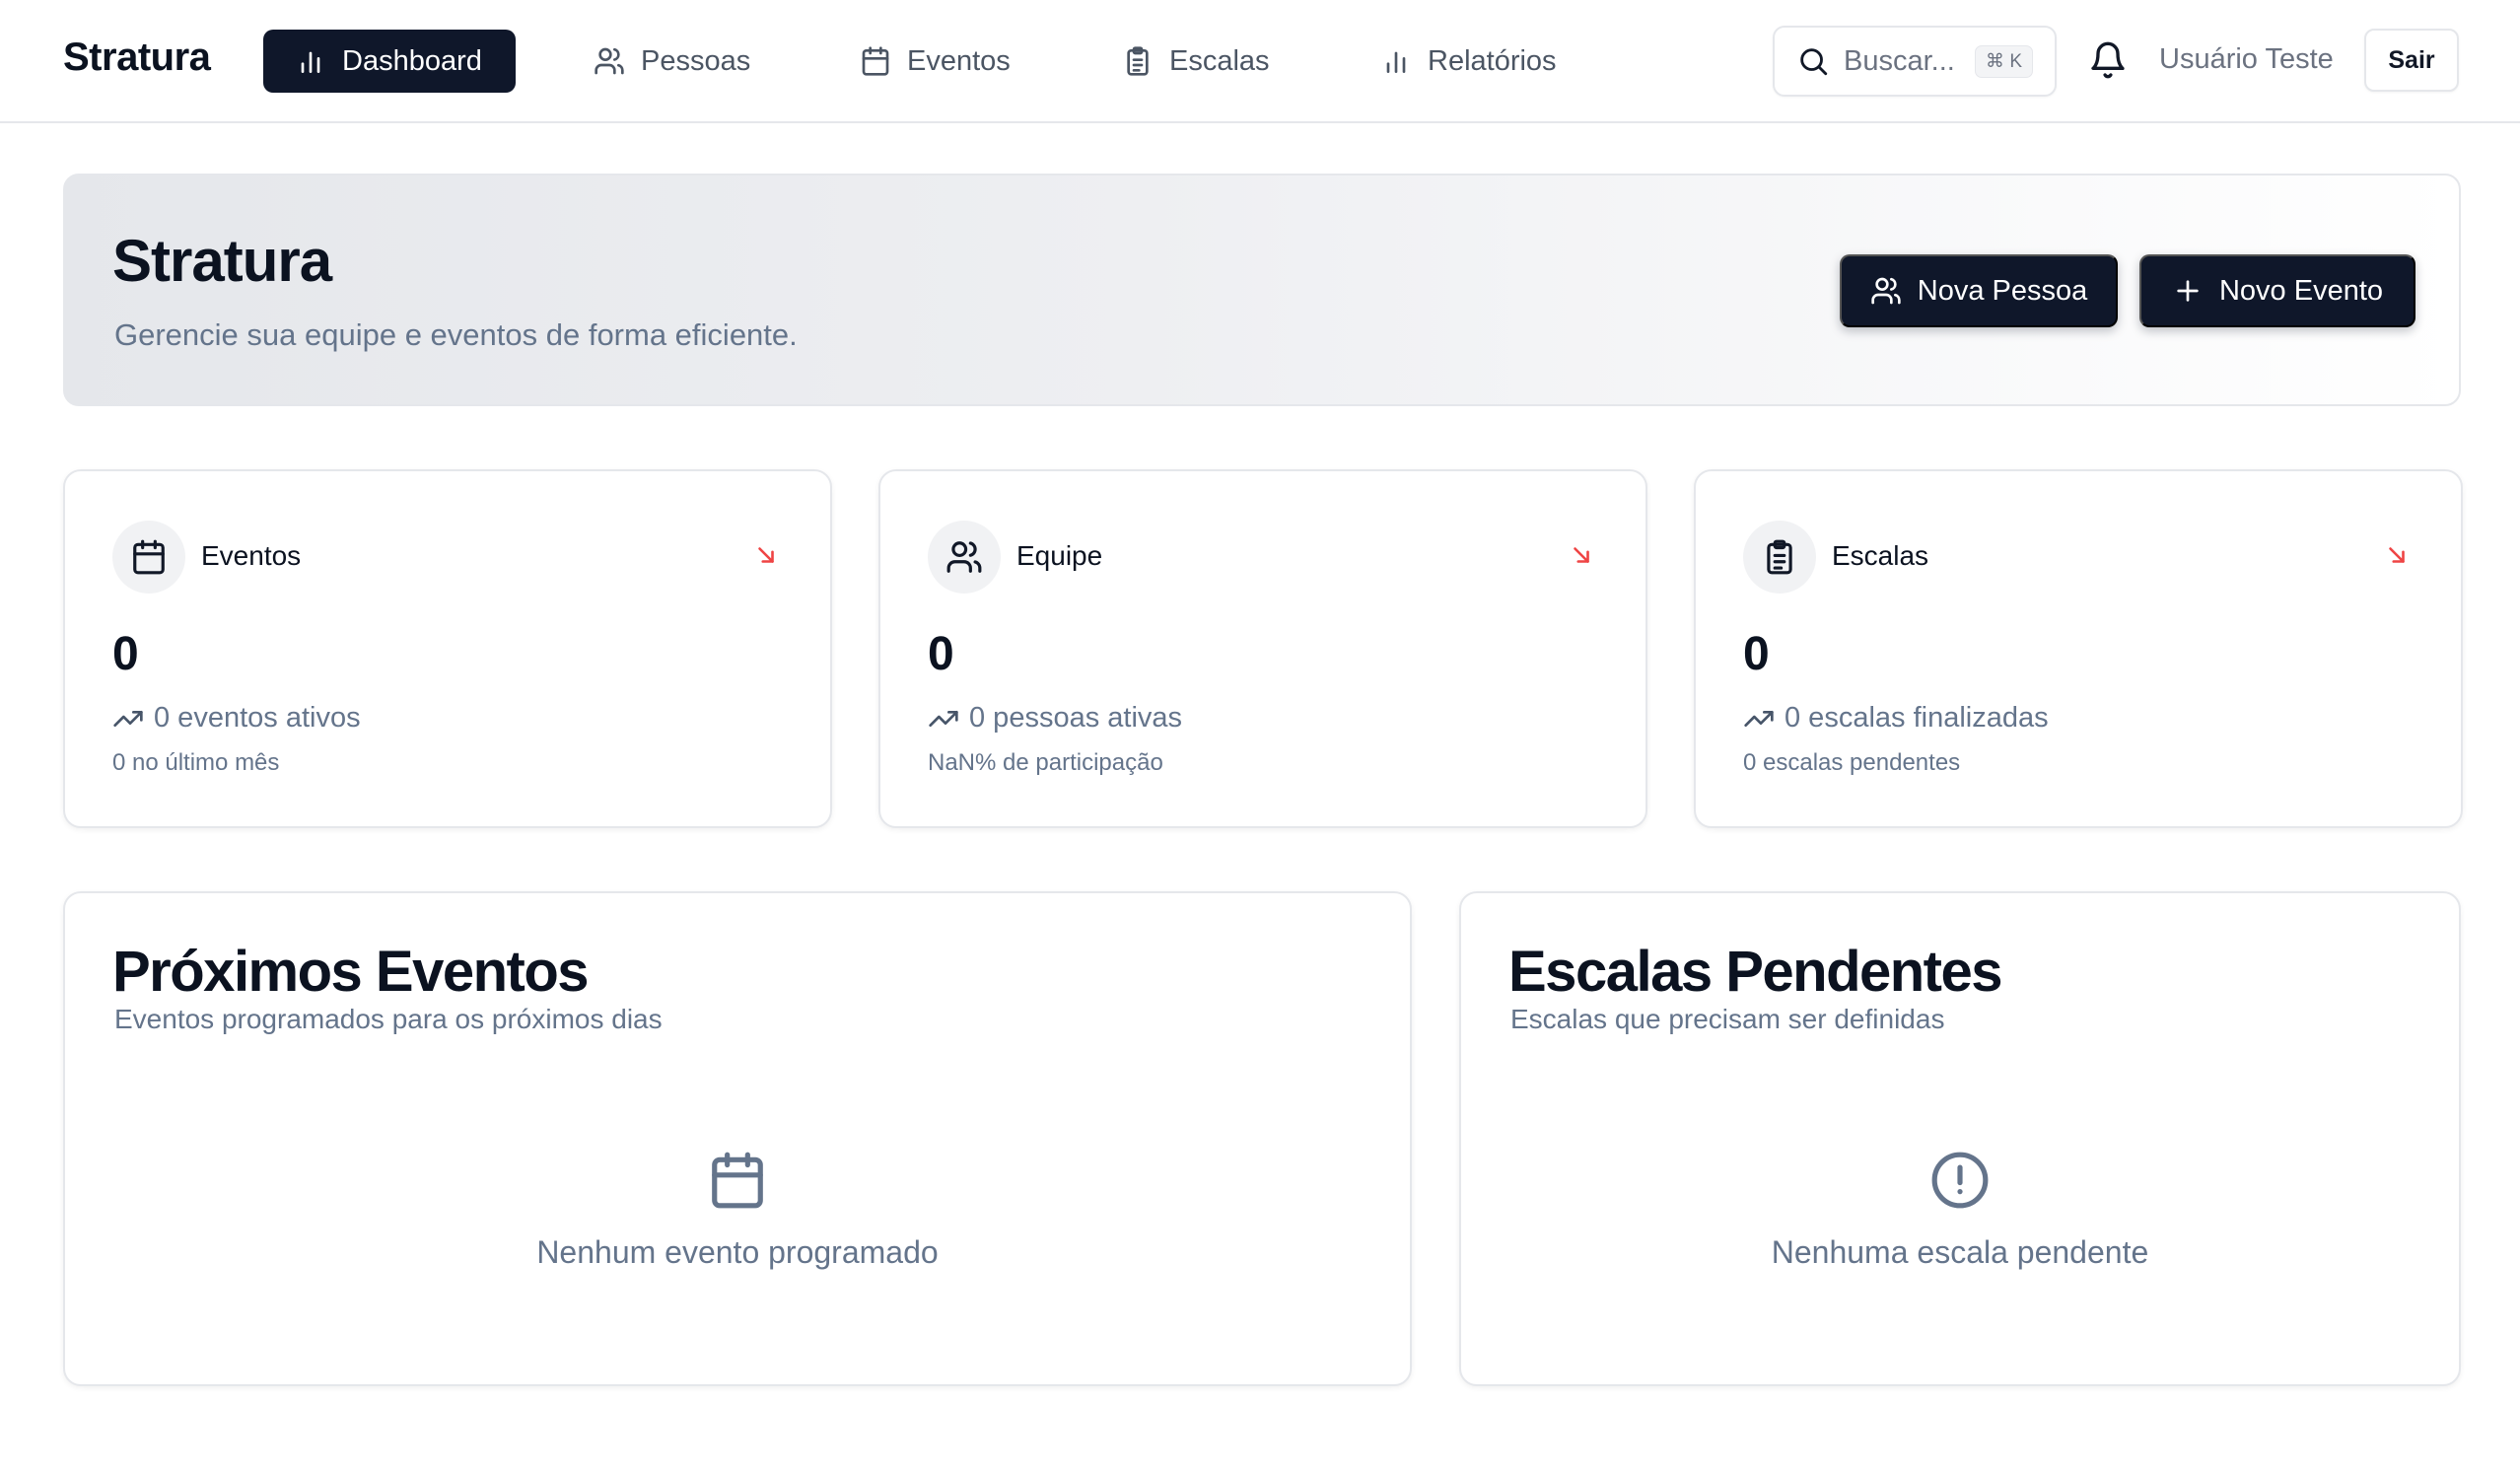 This screenshot has width=2520, height=1471. I want to click on new-event-label: Novo Evento, so click(2301, 290).